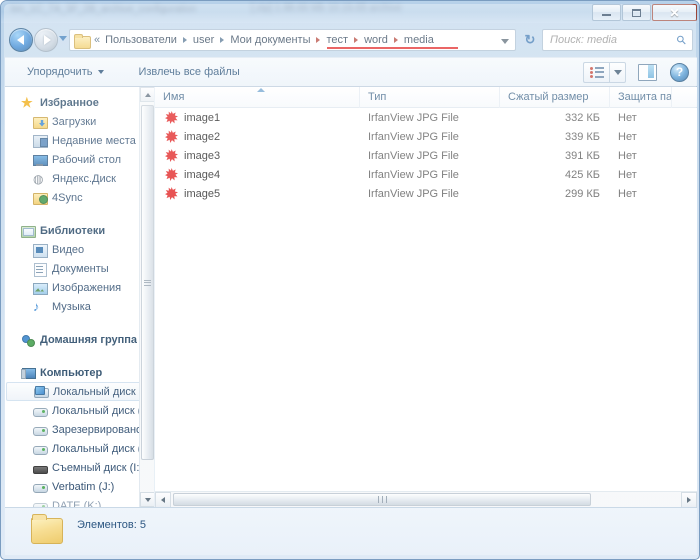 Image resolution: width=700 pixels, height=560 pixels. What do you see at coordinates (257, 193) in the screenshot?
I see `file-name-cell: image5` at bounding box center [257, 193].